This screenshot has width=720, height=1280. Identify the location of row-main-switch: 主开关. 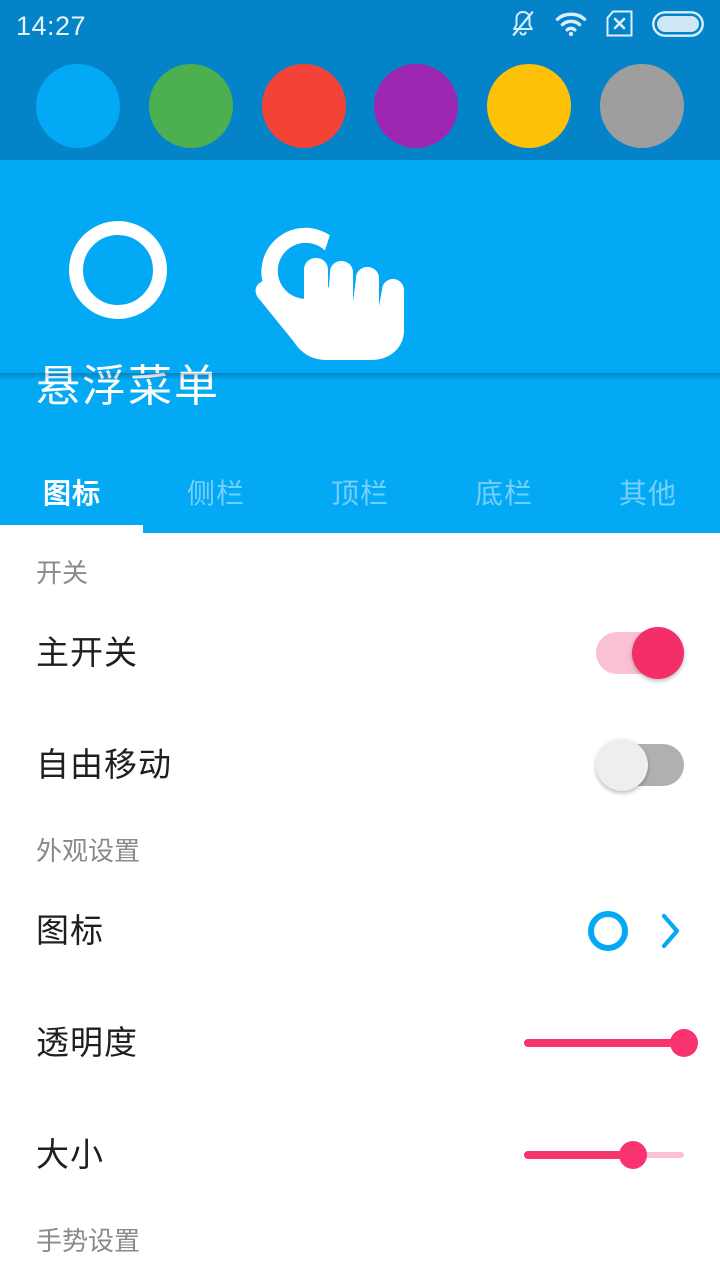
(360, 653).